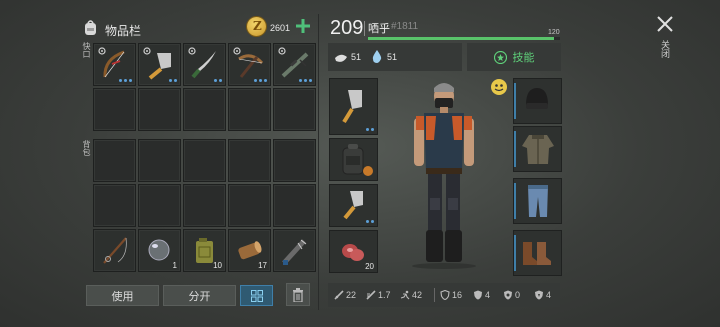 This screenshot has height=327, width=720. What do you see at coordinates (249, 250) in the screenshot?
I see `backpack-slot-log: 17` at bounding box center [249, 250].